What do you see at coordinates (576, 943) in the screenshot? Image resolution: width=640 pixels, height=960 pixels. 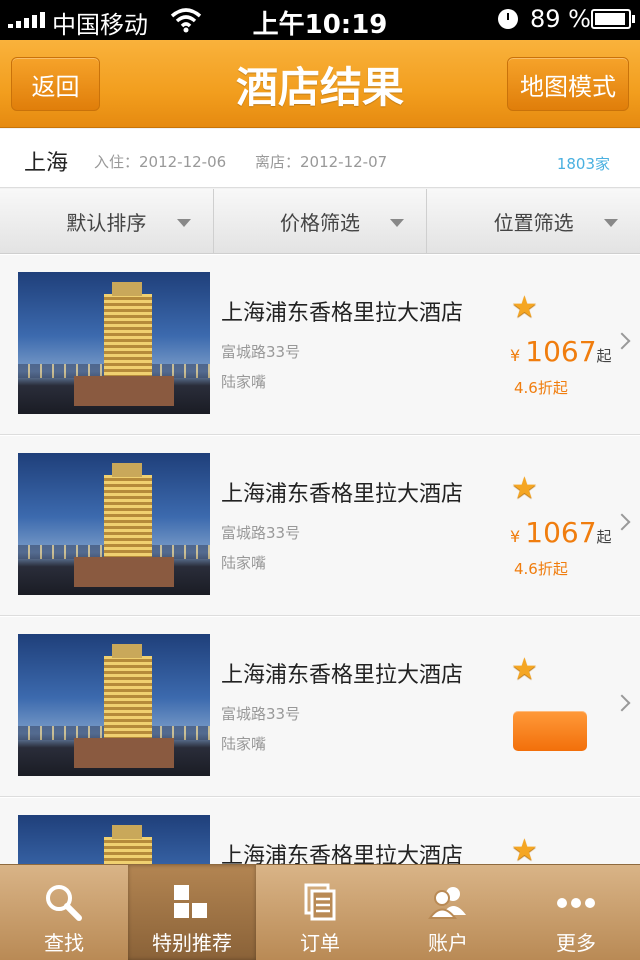 I see `tab-label: 更多` at bounding box center [576, 943].